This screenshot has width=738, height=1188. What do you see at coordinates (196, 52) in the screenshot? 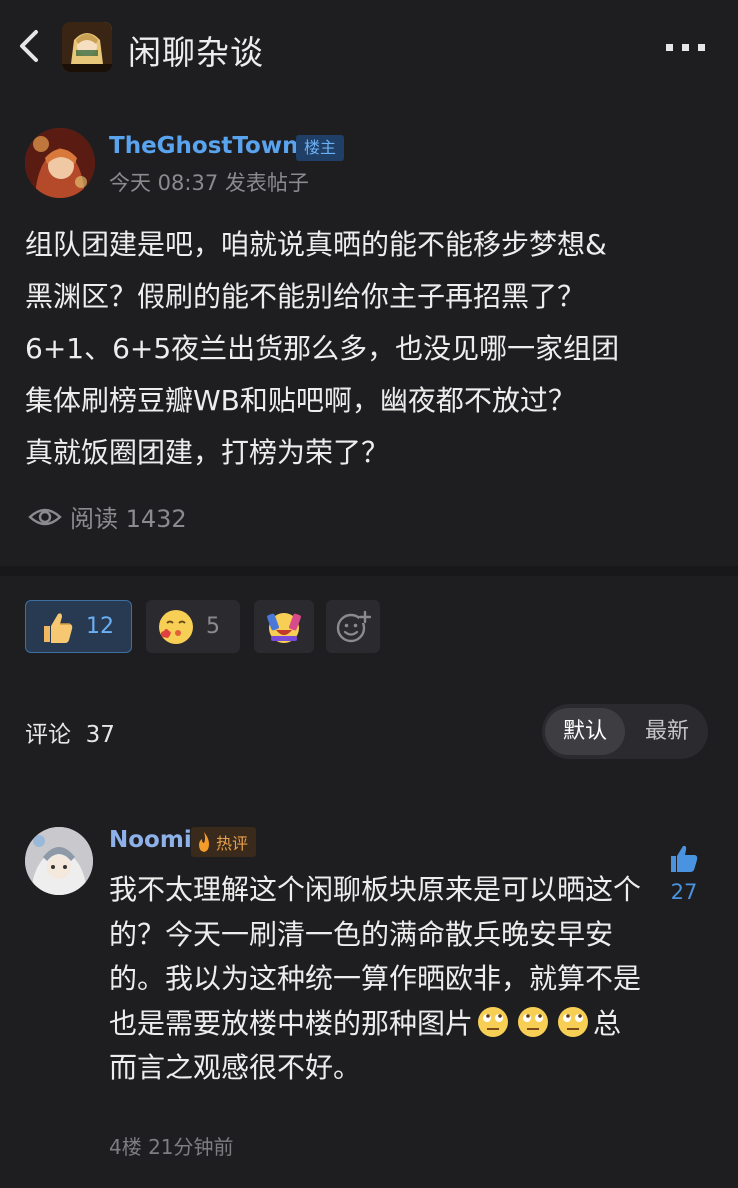
I see `board-title: 闲聊杂谈` at bounding box center [196, 52].